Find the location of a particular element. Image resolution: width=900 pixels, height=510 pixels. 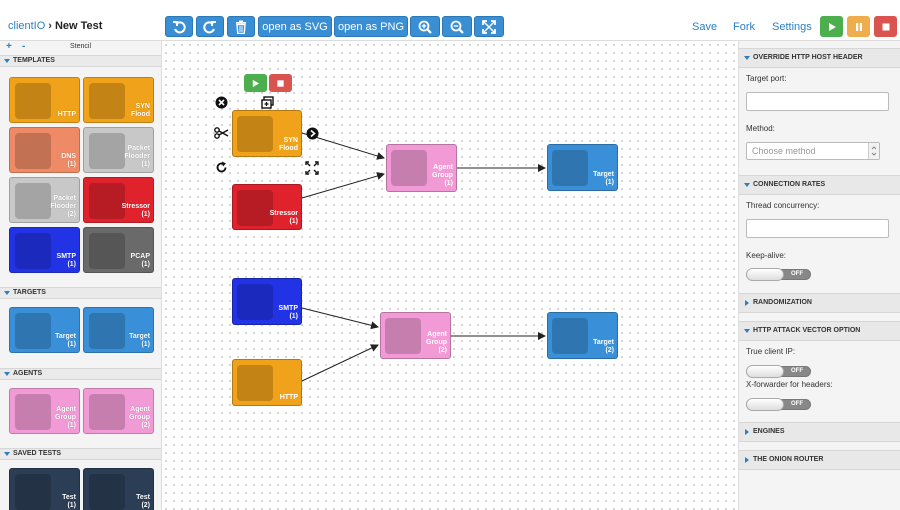

link-node-icon is located at coordinates (312, 133).